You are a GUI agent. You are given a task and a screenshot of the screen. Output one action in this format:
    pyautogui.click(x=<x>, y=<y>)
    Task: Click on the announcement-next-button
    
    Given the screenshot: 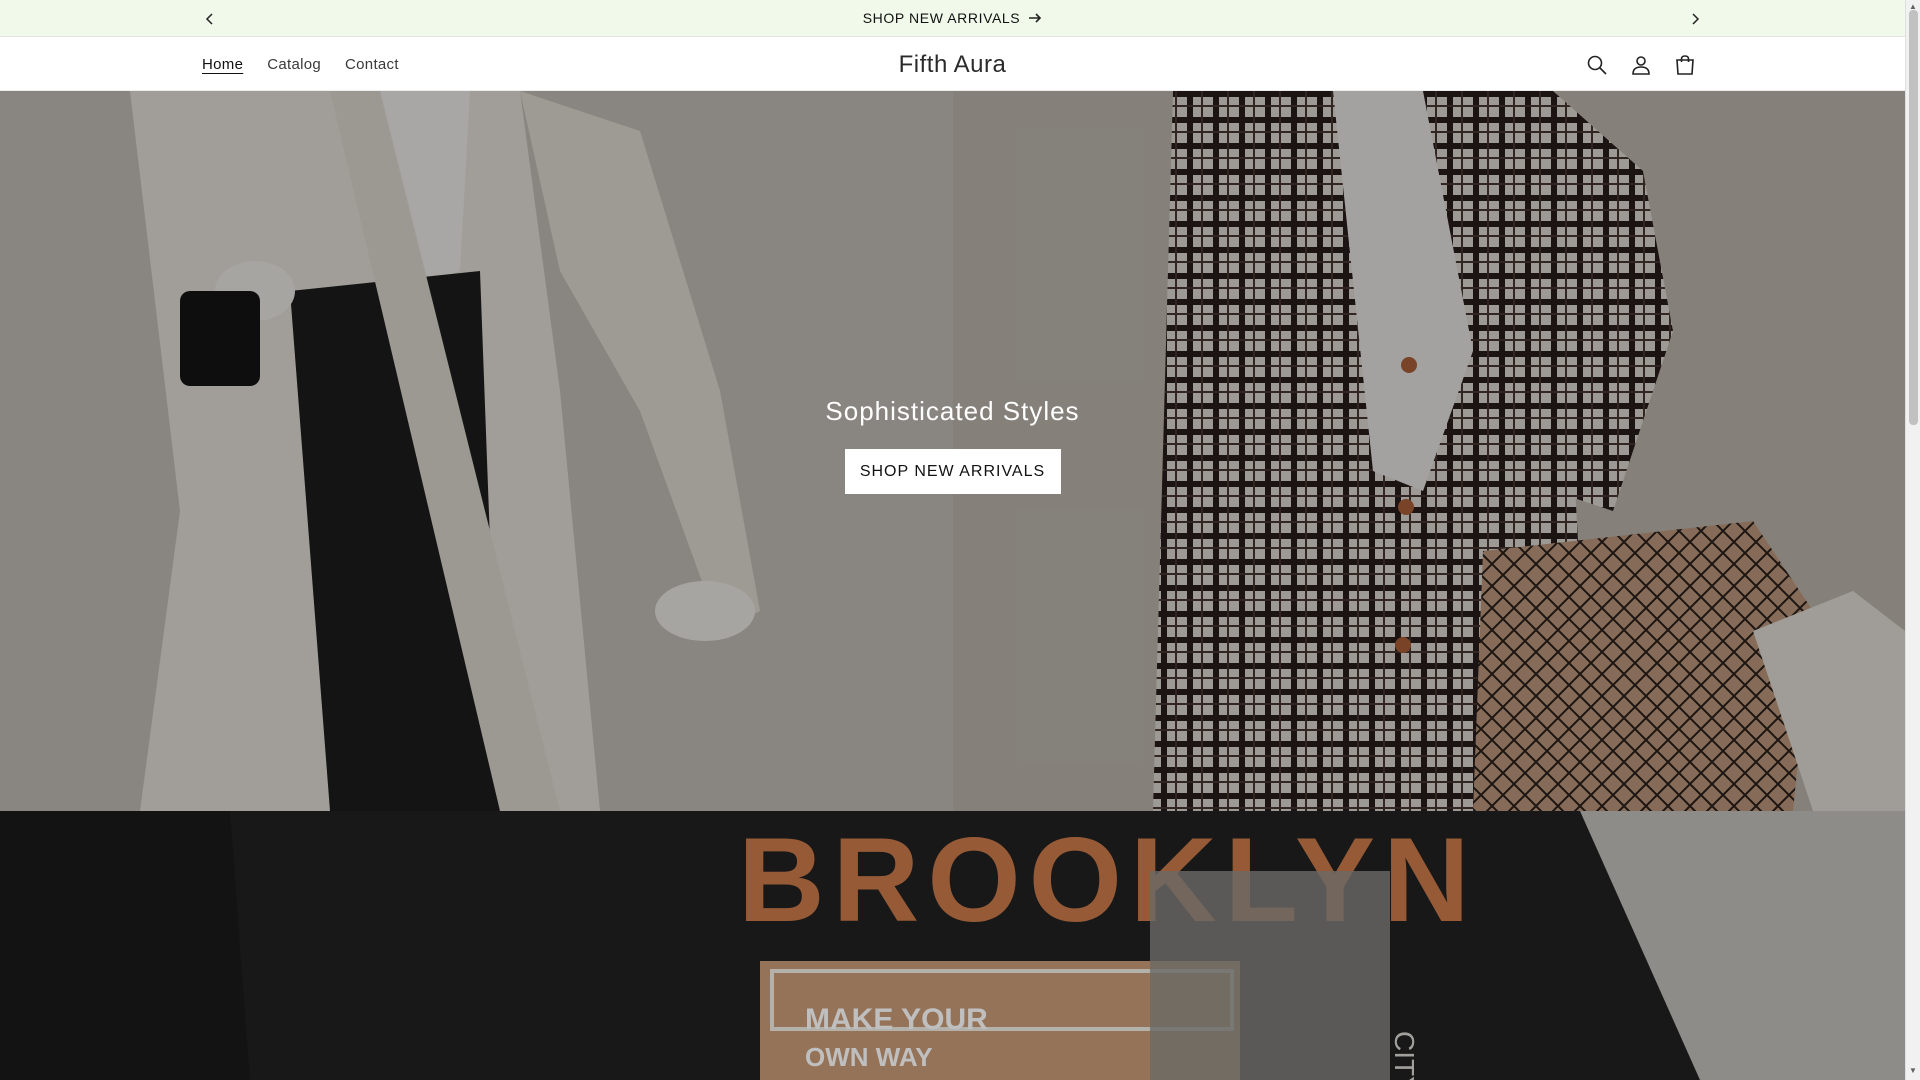 What is the action you would take?
    pyautogui.click(x=1695, y=18)
    